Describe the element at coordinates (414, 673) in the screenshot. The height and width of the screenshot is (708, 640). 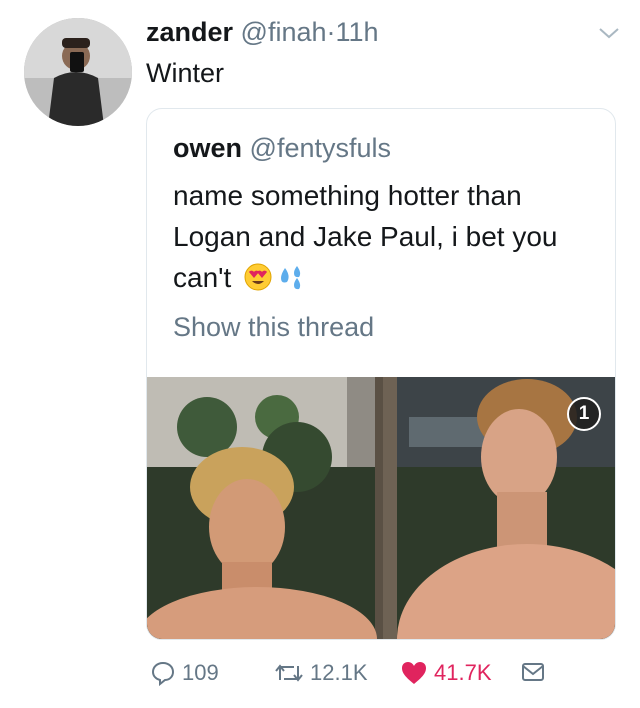
I see `heart-icon` at that location.